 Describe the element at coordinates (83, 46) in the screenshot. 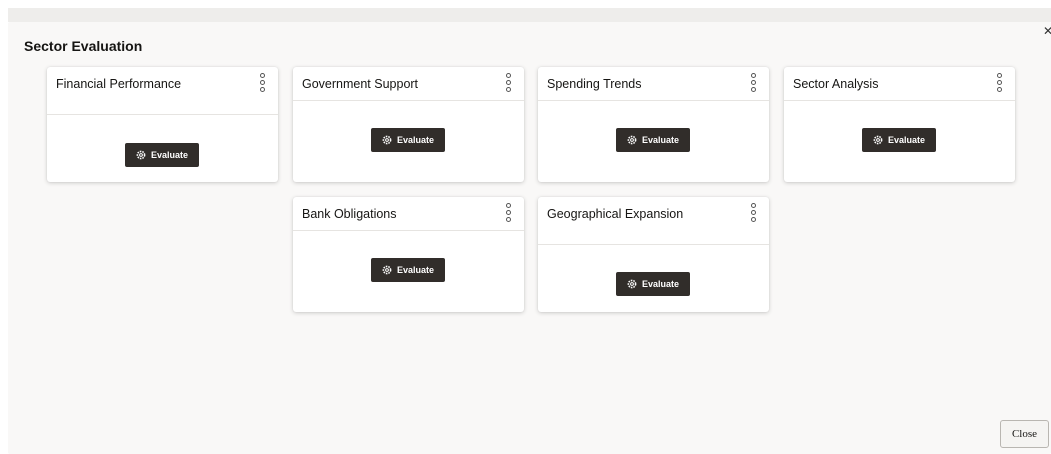

I see `dialog-title: Sector Evaluation` at that location.